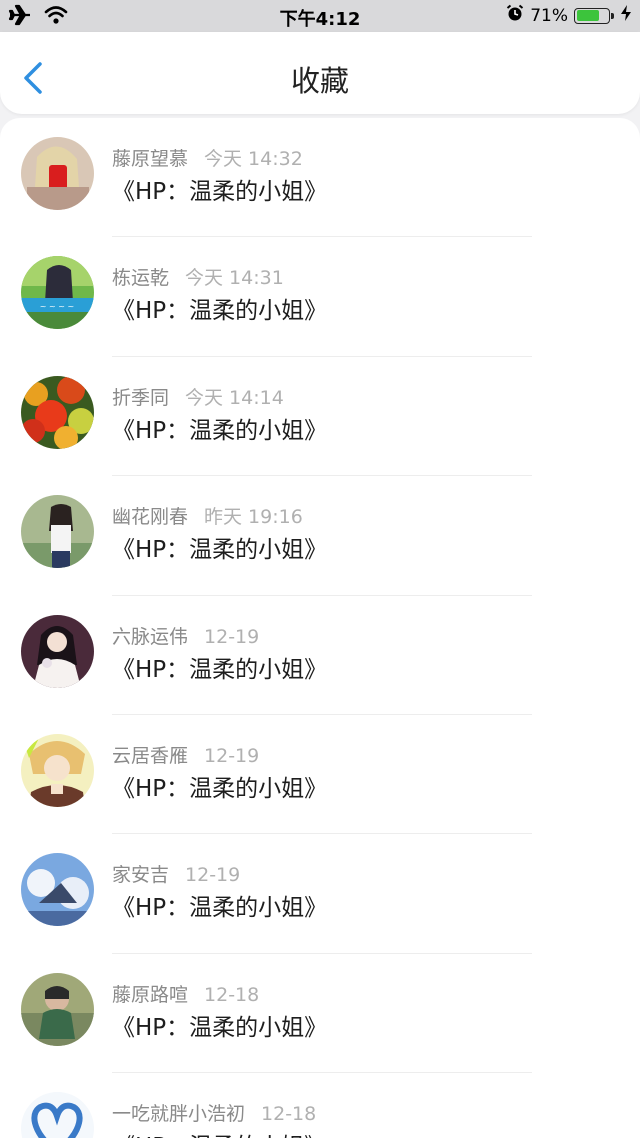 The image size is (640, 1138). Describe the element at coordinates (234, 397) in the screenshot. I see `timestamp: 今天 14:14` at that location.